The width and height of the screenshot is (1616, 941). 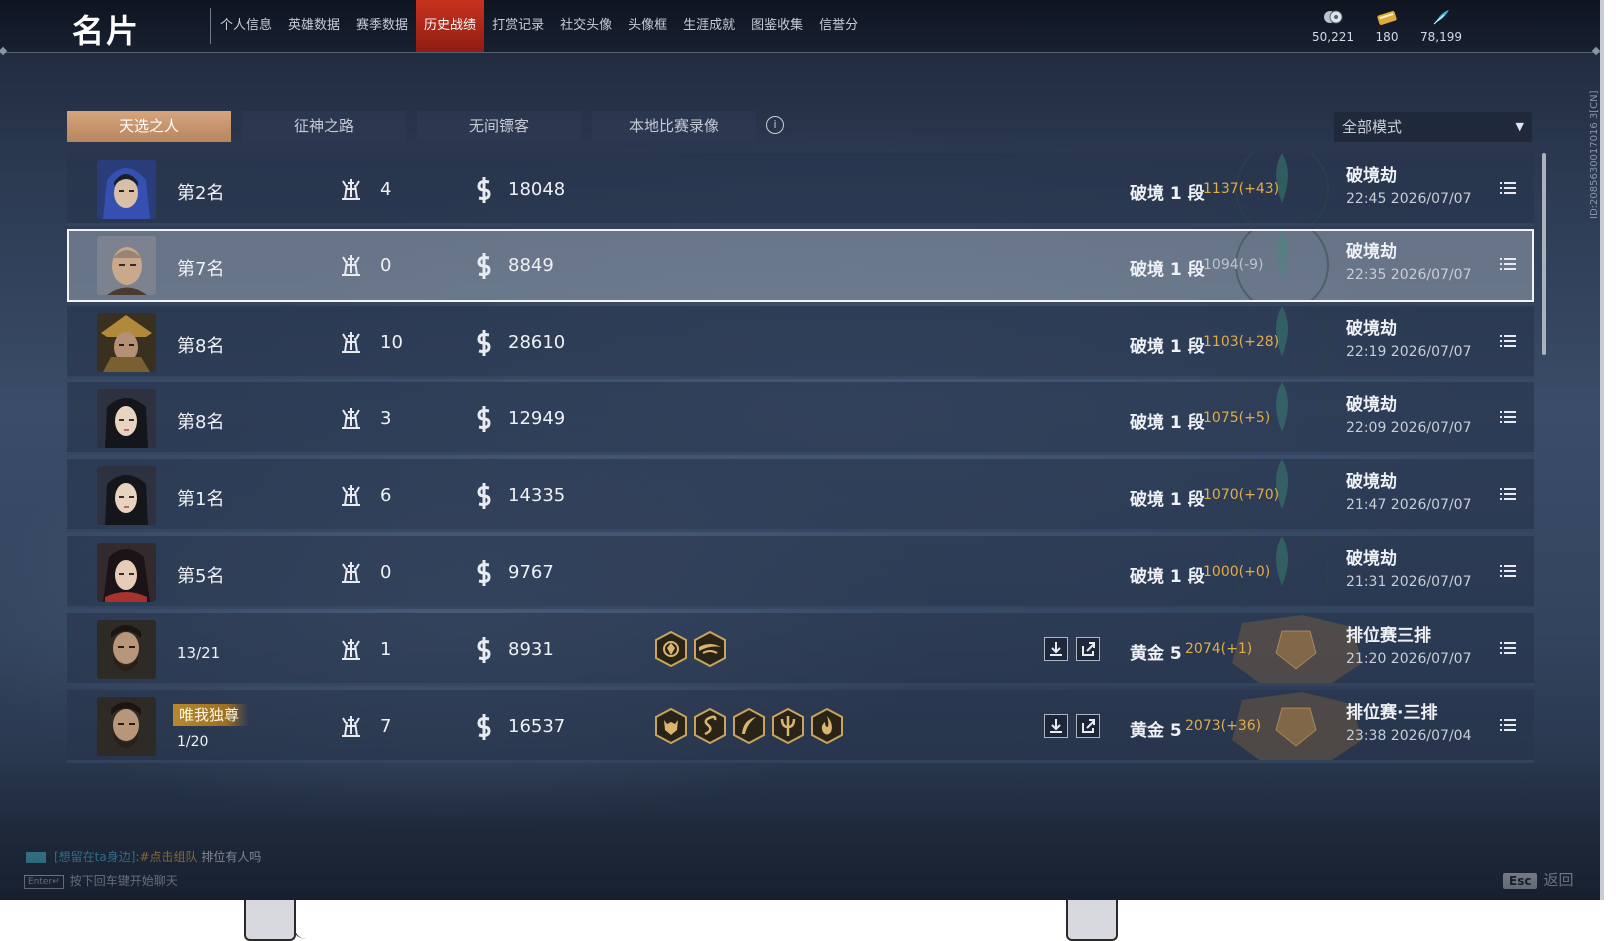 What do you see at coordinates (749, 726) in the screenshot?
I see `blade-badge-icon` at bounding box center [749, 726].